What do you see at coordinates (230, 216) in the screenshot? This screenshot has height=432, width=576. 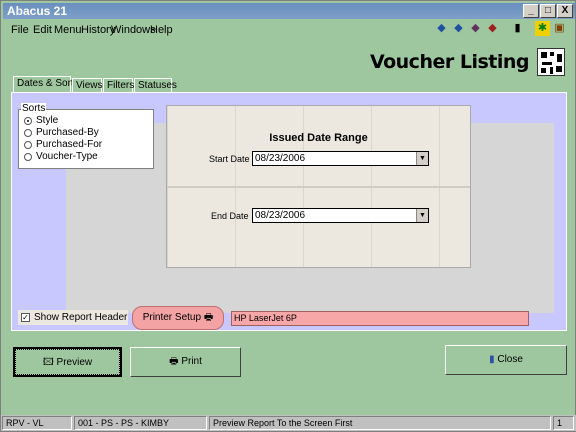 I see `end-date-label: End Date` at bounding box center [230, 216].